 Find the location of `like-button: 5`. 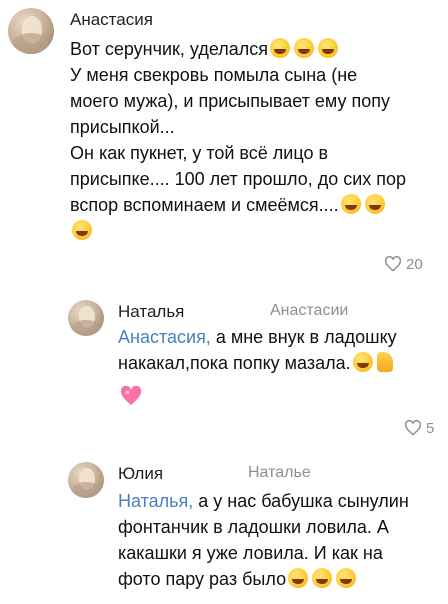

like-button: 5 is located at coordinates (419, 428).